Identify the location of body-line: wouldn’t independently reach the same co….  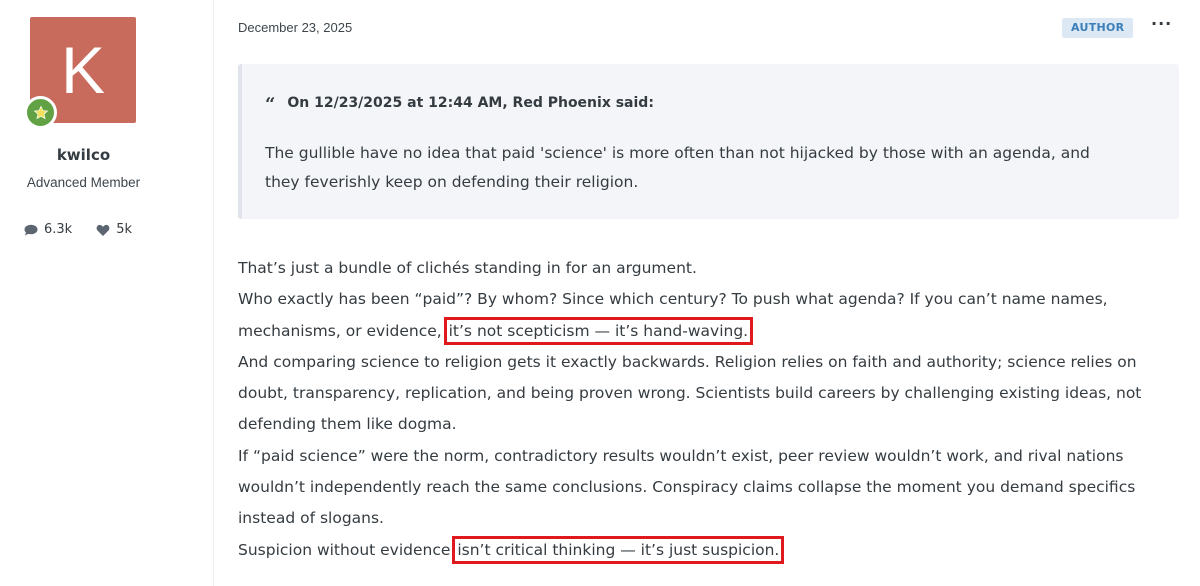
(687, 487).